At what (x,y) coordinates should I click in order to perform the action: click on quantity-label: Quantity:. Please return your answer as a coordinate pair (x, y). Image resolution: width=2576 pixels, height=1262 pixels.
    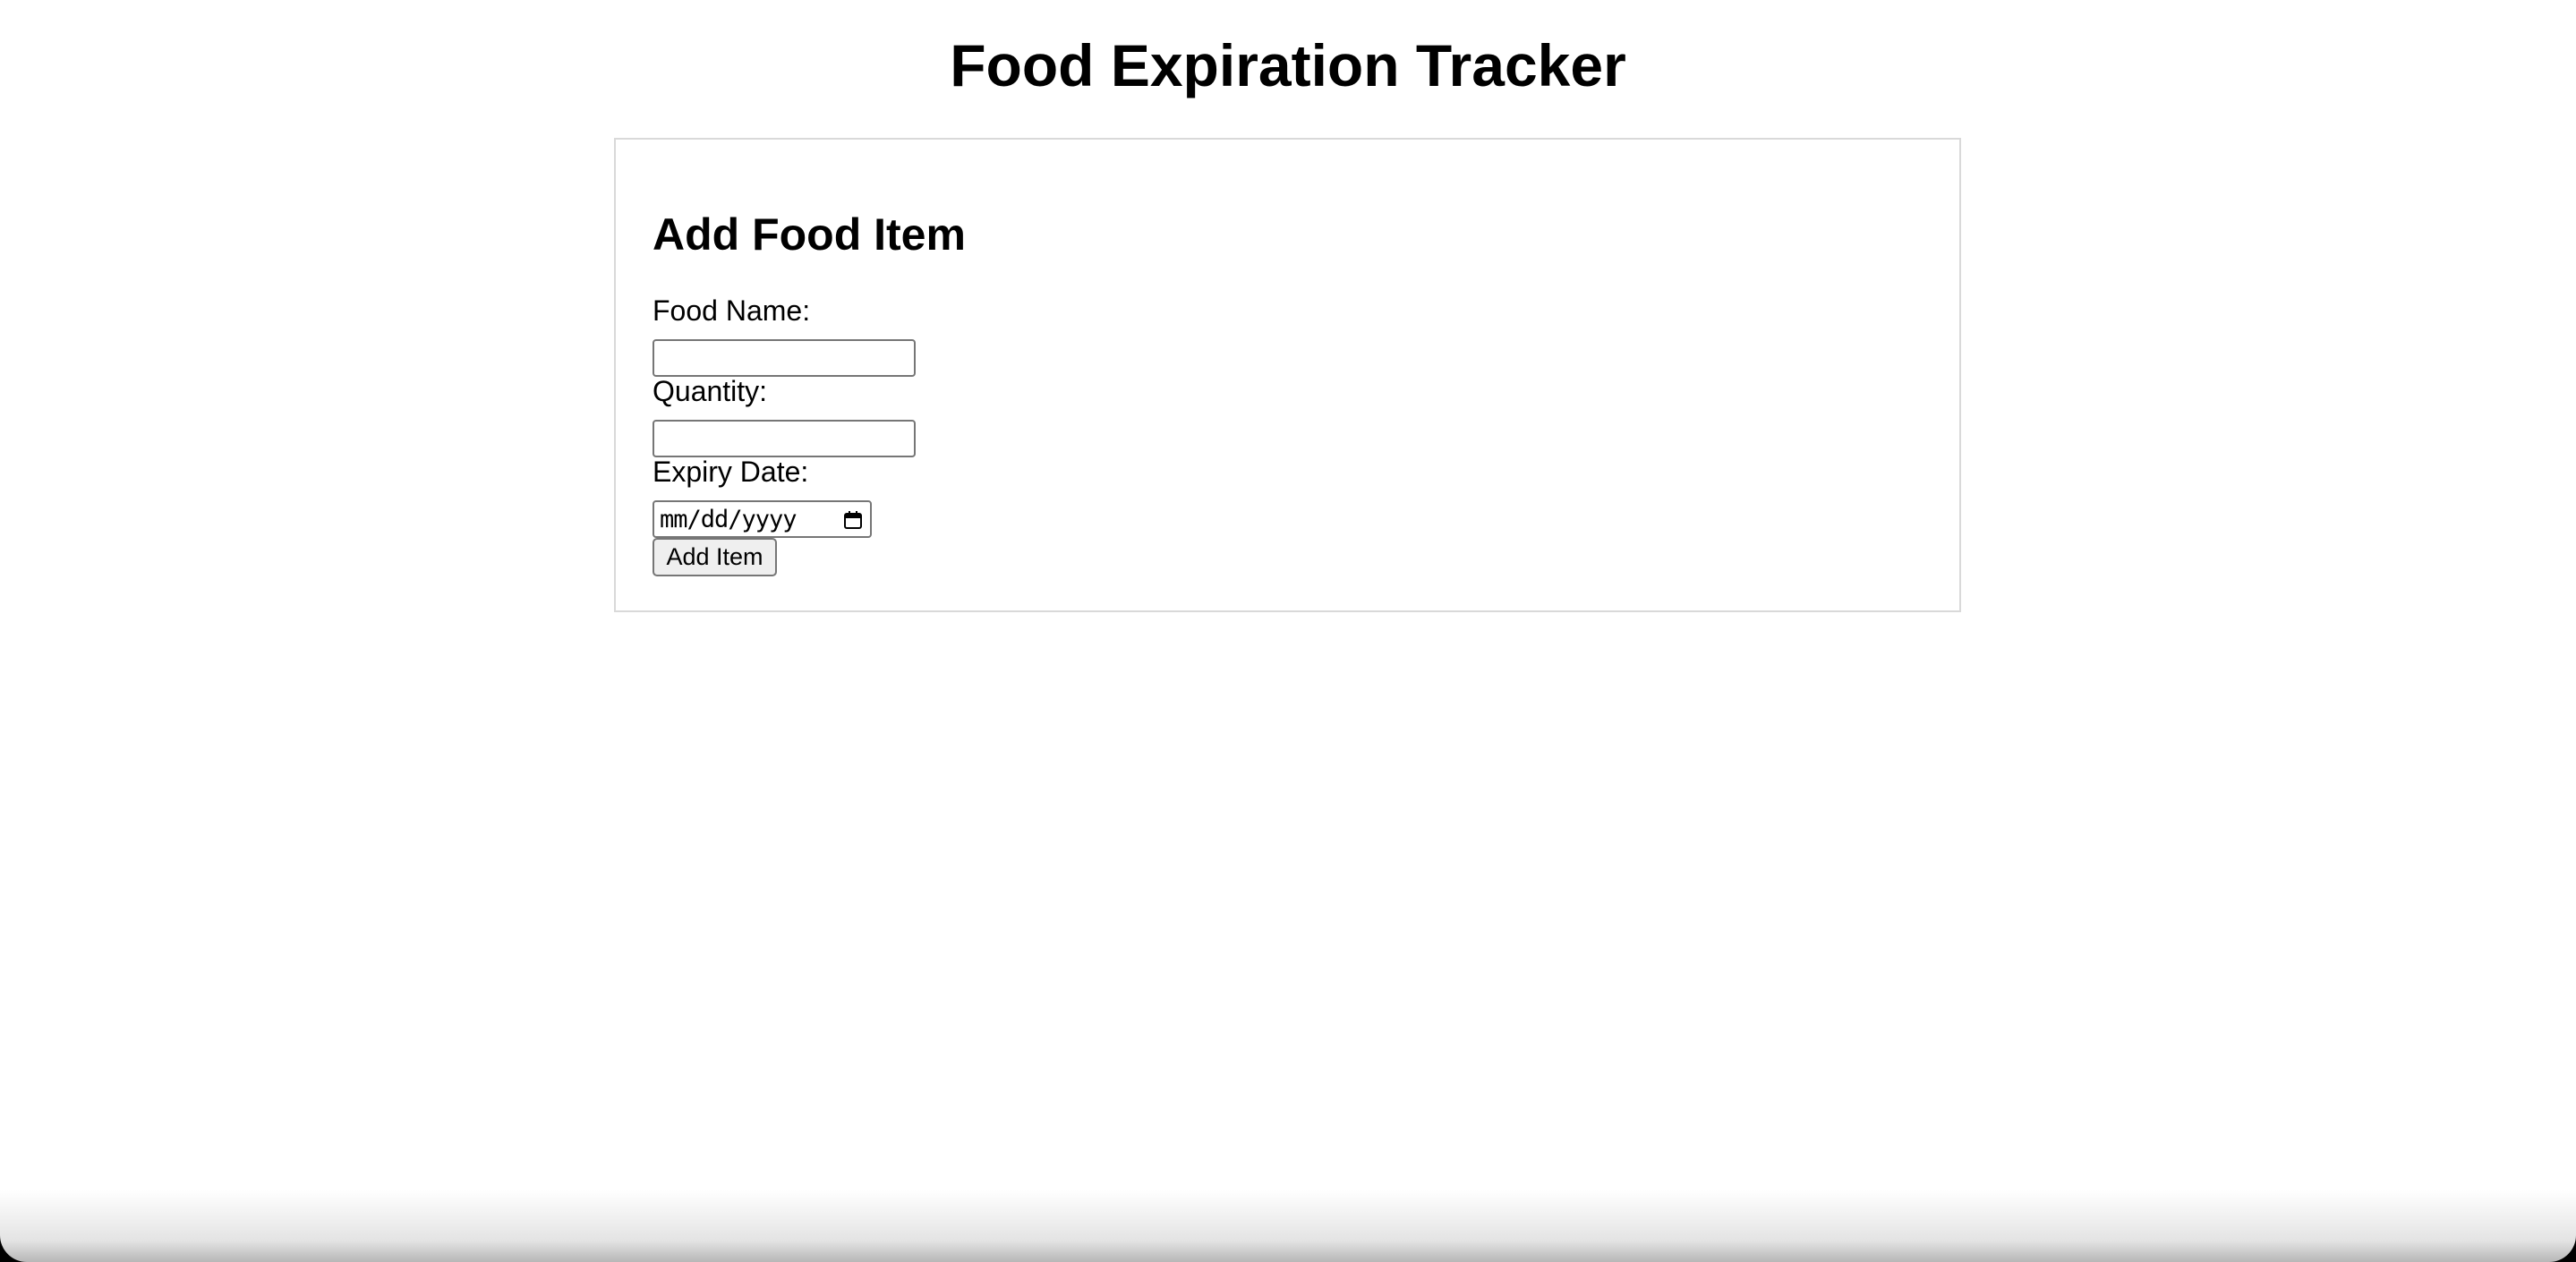
    Looking at the image, I should click on (710, 391).